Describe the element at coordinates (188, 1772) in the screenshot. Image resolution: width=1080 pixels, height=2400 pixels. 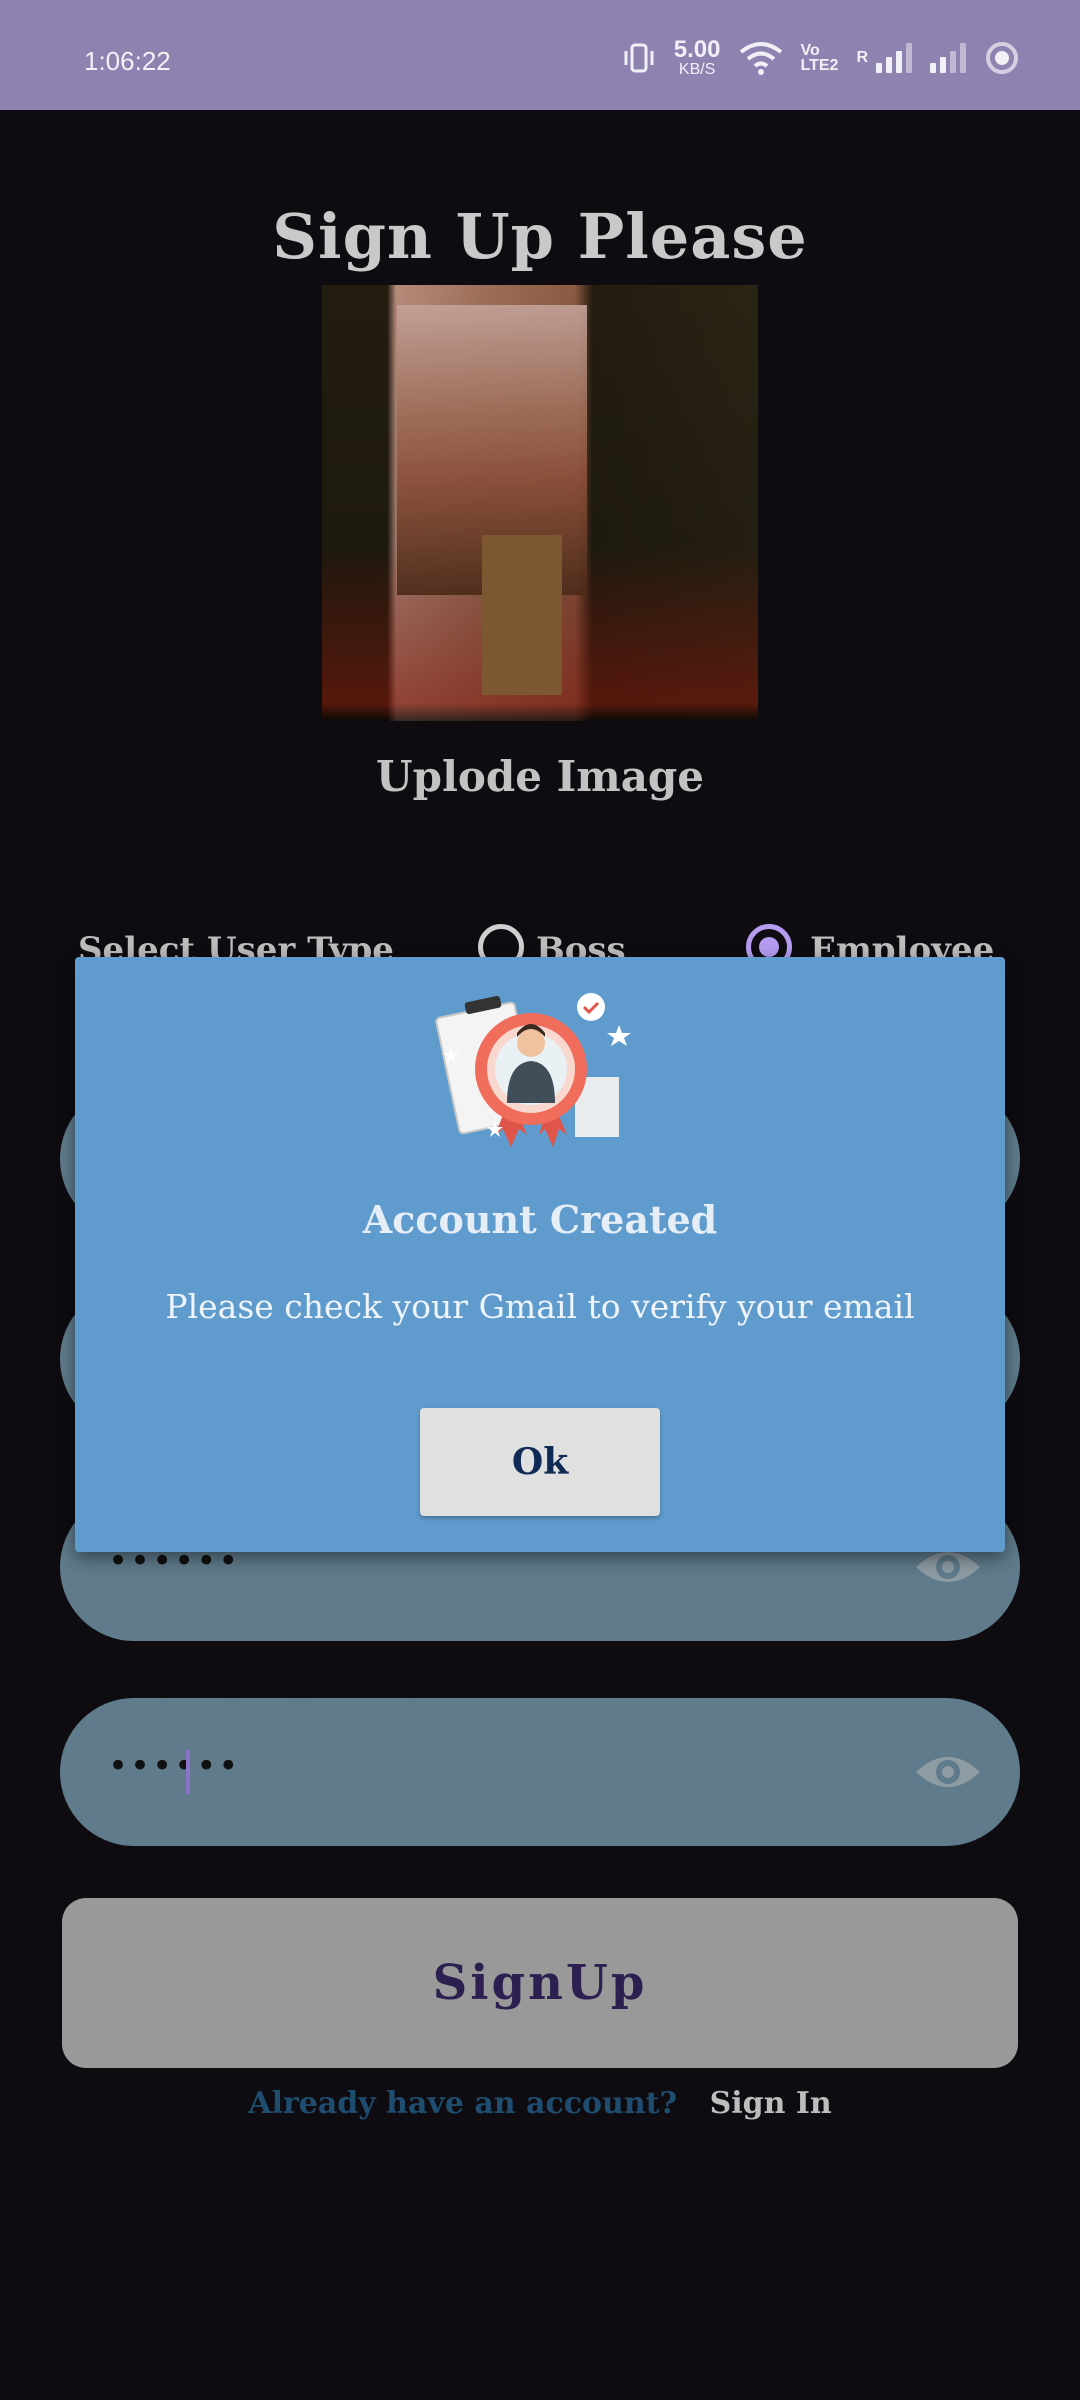
I see `text-caret` at that location.